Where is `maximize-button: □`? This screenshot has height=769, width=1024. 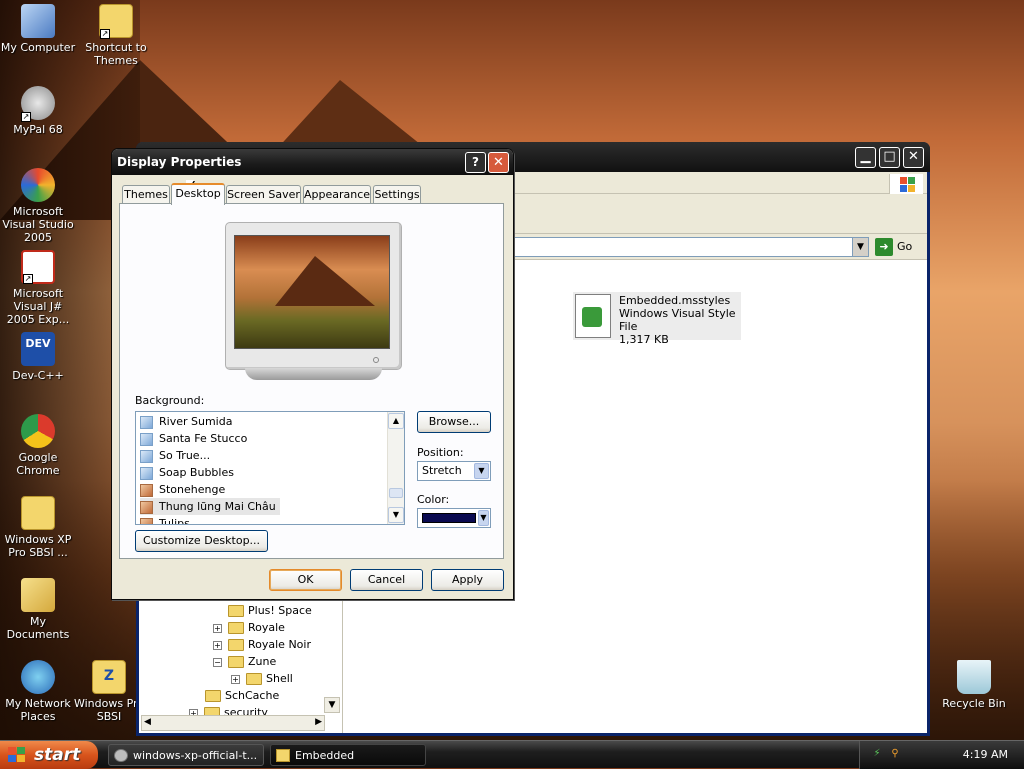 maximize-button: □ is located at coordinates (889, 157).